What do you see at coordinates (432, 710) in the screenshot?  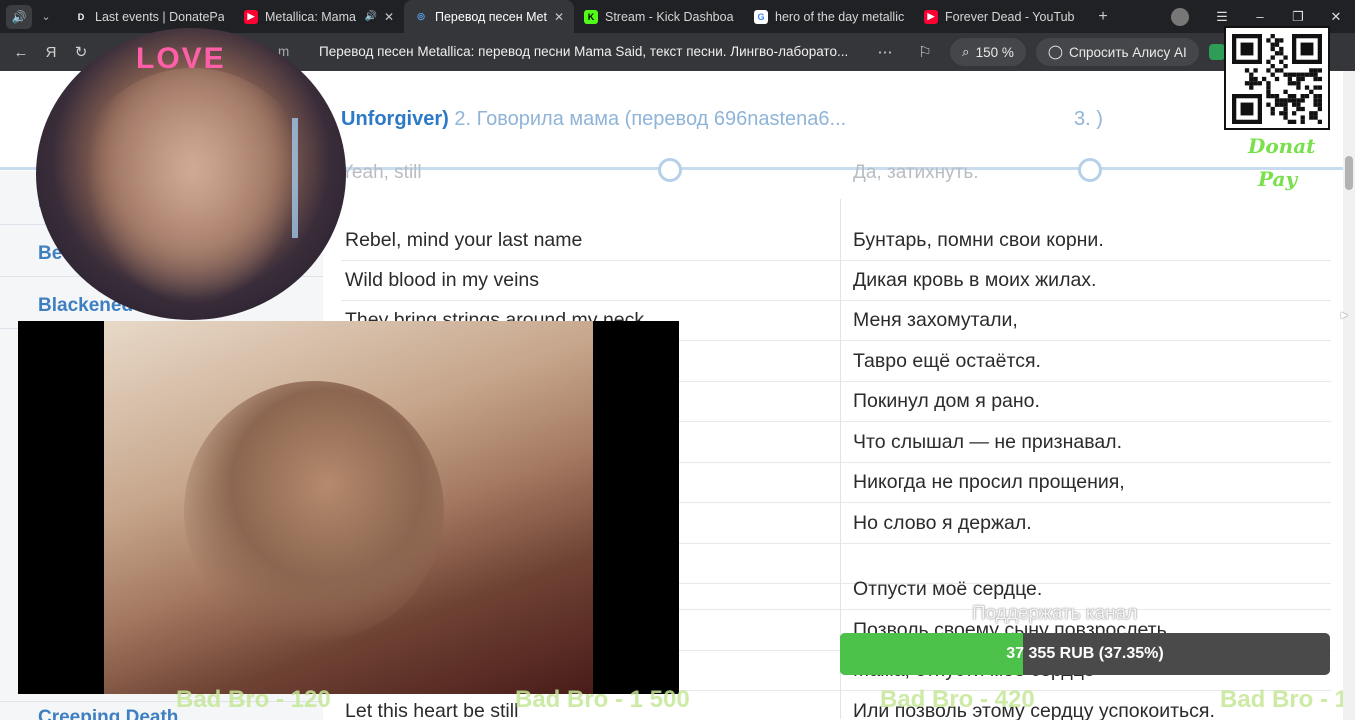 I see `lyric-line-en: Let this heart be still` at bounding box center [432, 710].